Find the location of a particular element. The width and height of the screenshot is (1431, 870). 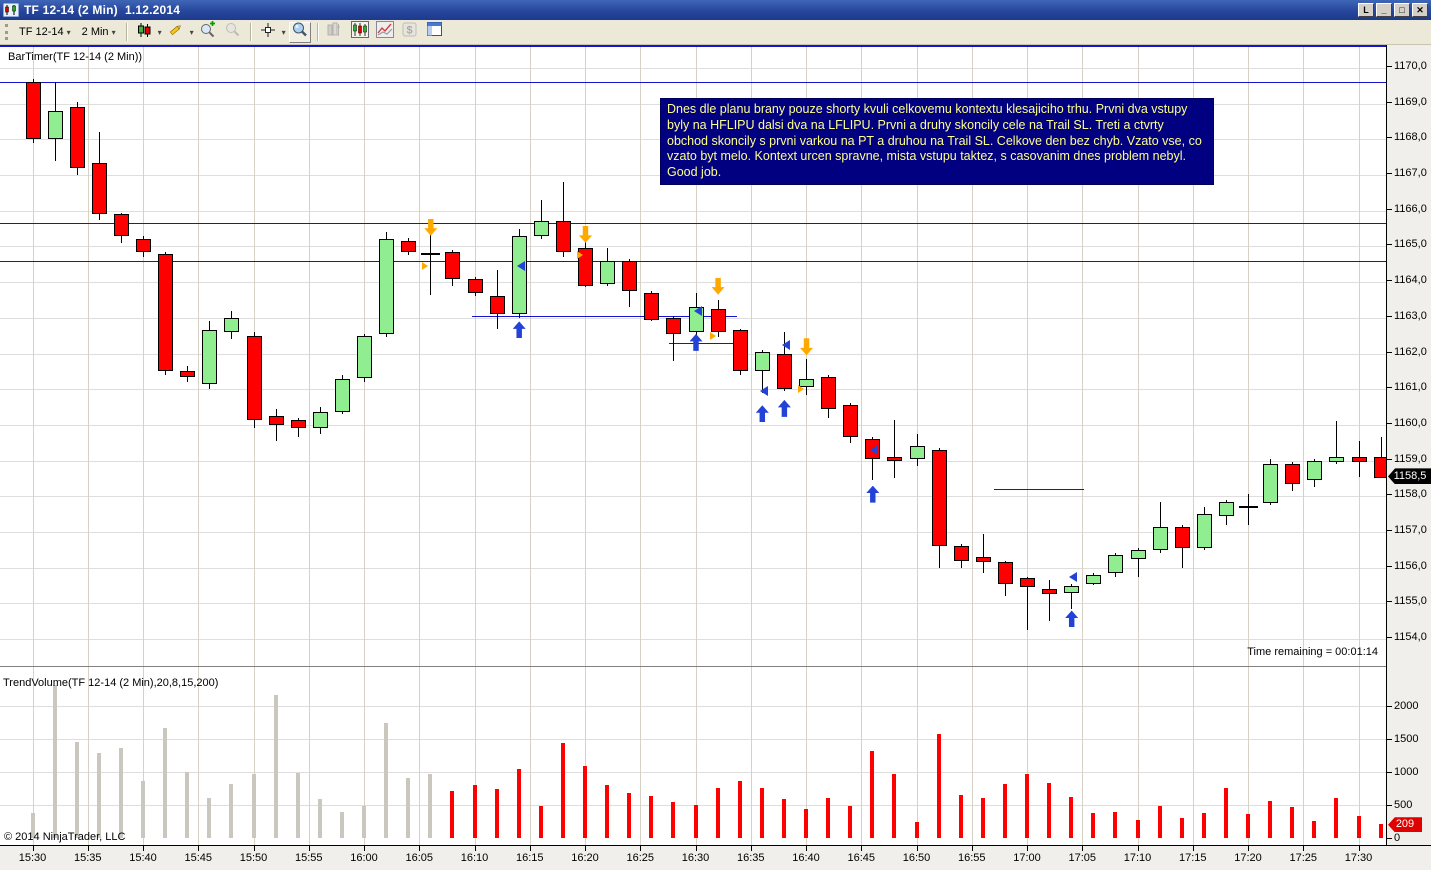

toolbar-grip is located at coordinates (6, 32).